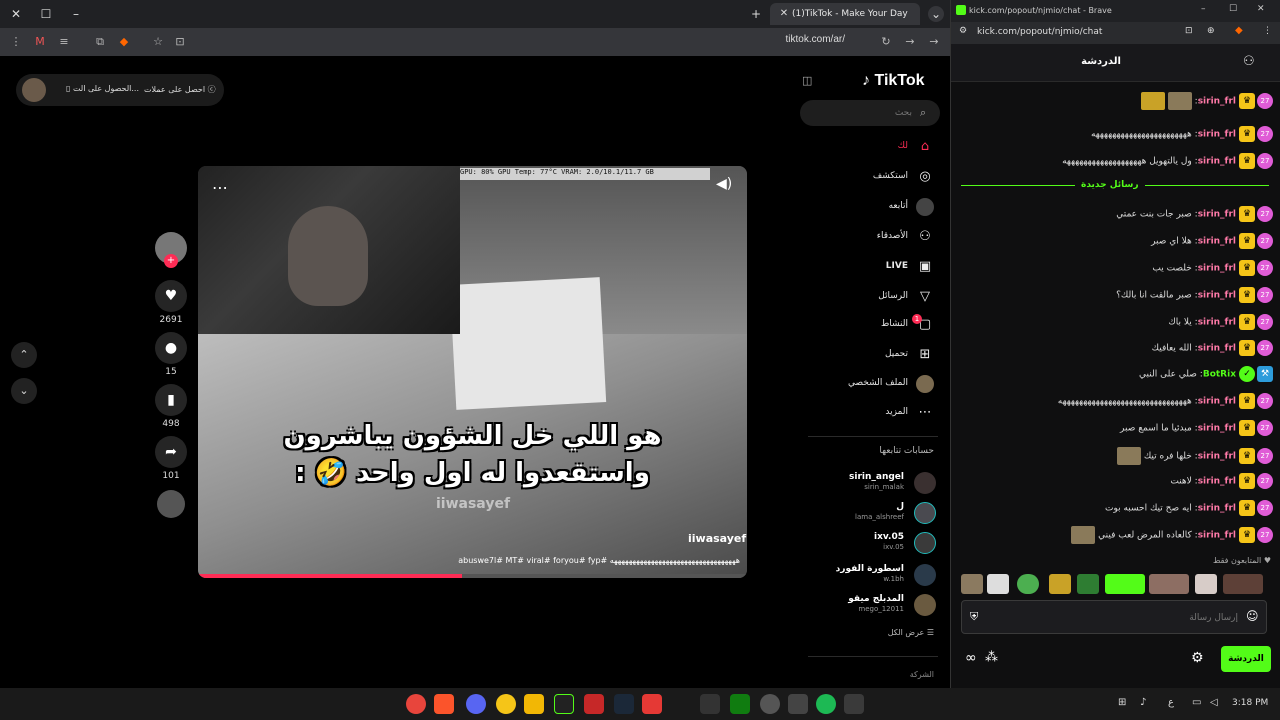 The width and height of the screenshot is (1280, 720). What do you see at coordinates (564, 704) in the screenshot?
I see `kick-app-icon` at bounding box center [564, 704].